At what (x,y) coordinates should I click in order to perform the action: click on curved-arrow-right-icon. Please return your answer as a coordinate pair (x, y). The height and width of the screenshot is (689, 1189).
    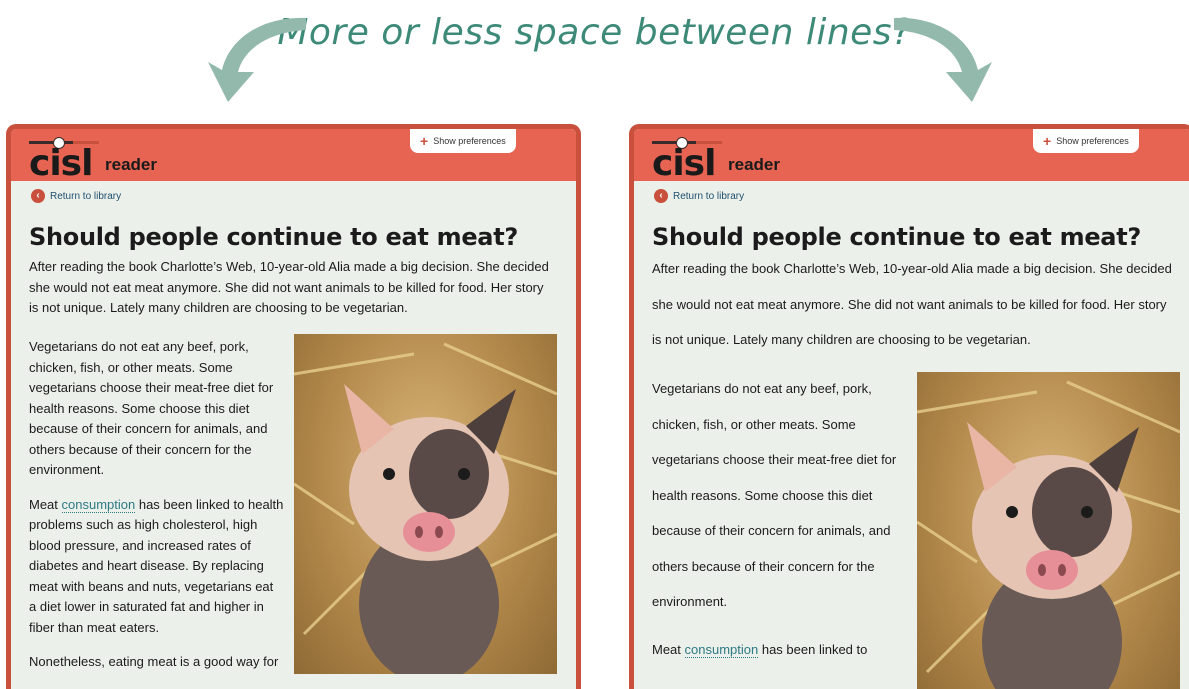
    Looking at the image, I should click on (943, 59).